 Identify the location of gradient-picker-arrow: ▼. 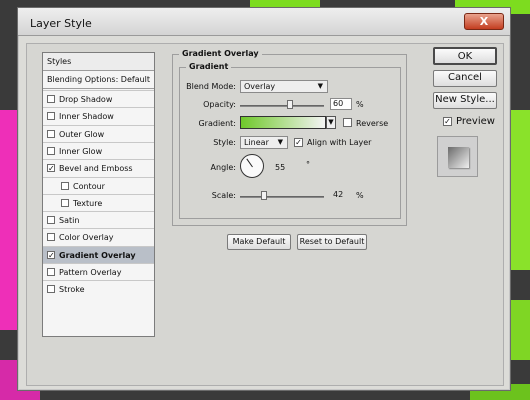
(331, 122).